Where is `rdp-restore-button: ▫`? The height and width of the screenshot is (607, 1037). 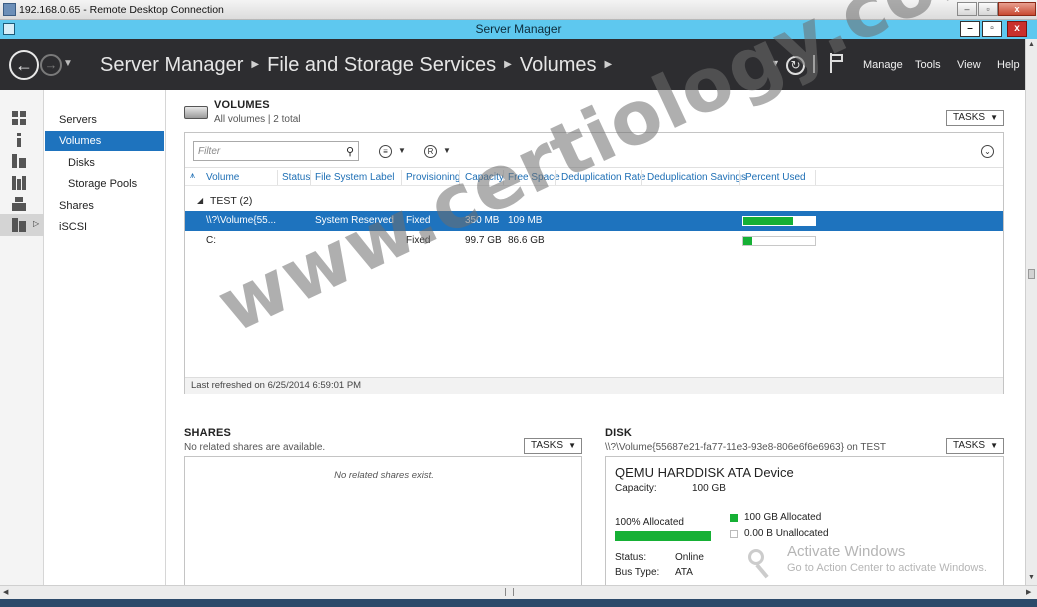 rdp-restore-button: ▫ is located at coordinates (988, 9).